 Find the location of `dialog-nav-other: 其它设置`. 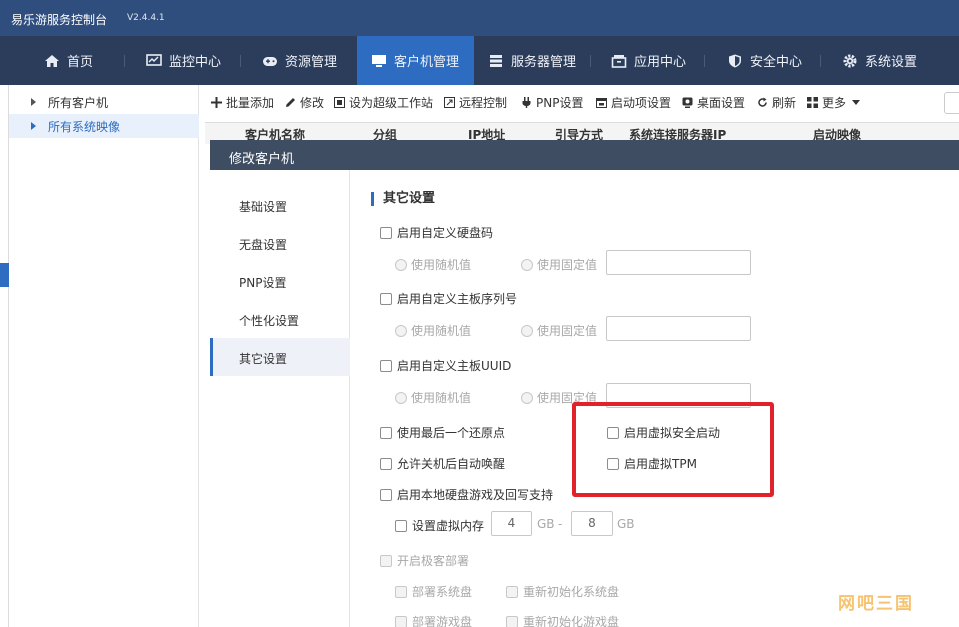

dialog-nav-other: 其它设置 is located at coordinates (280, 357).